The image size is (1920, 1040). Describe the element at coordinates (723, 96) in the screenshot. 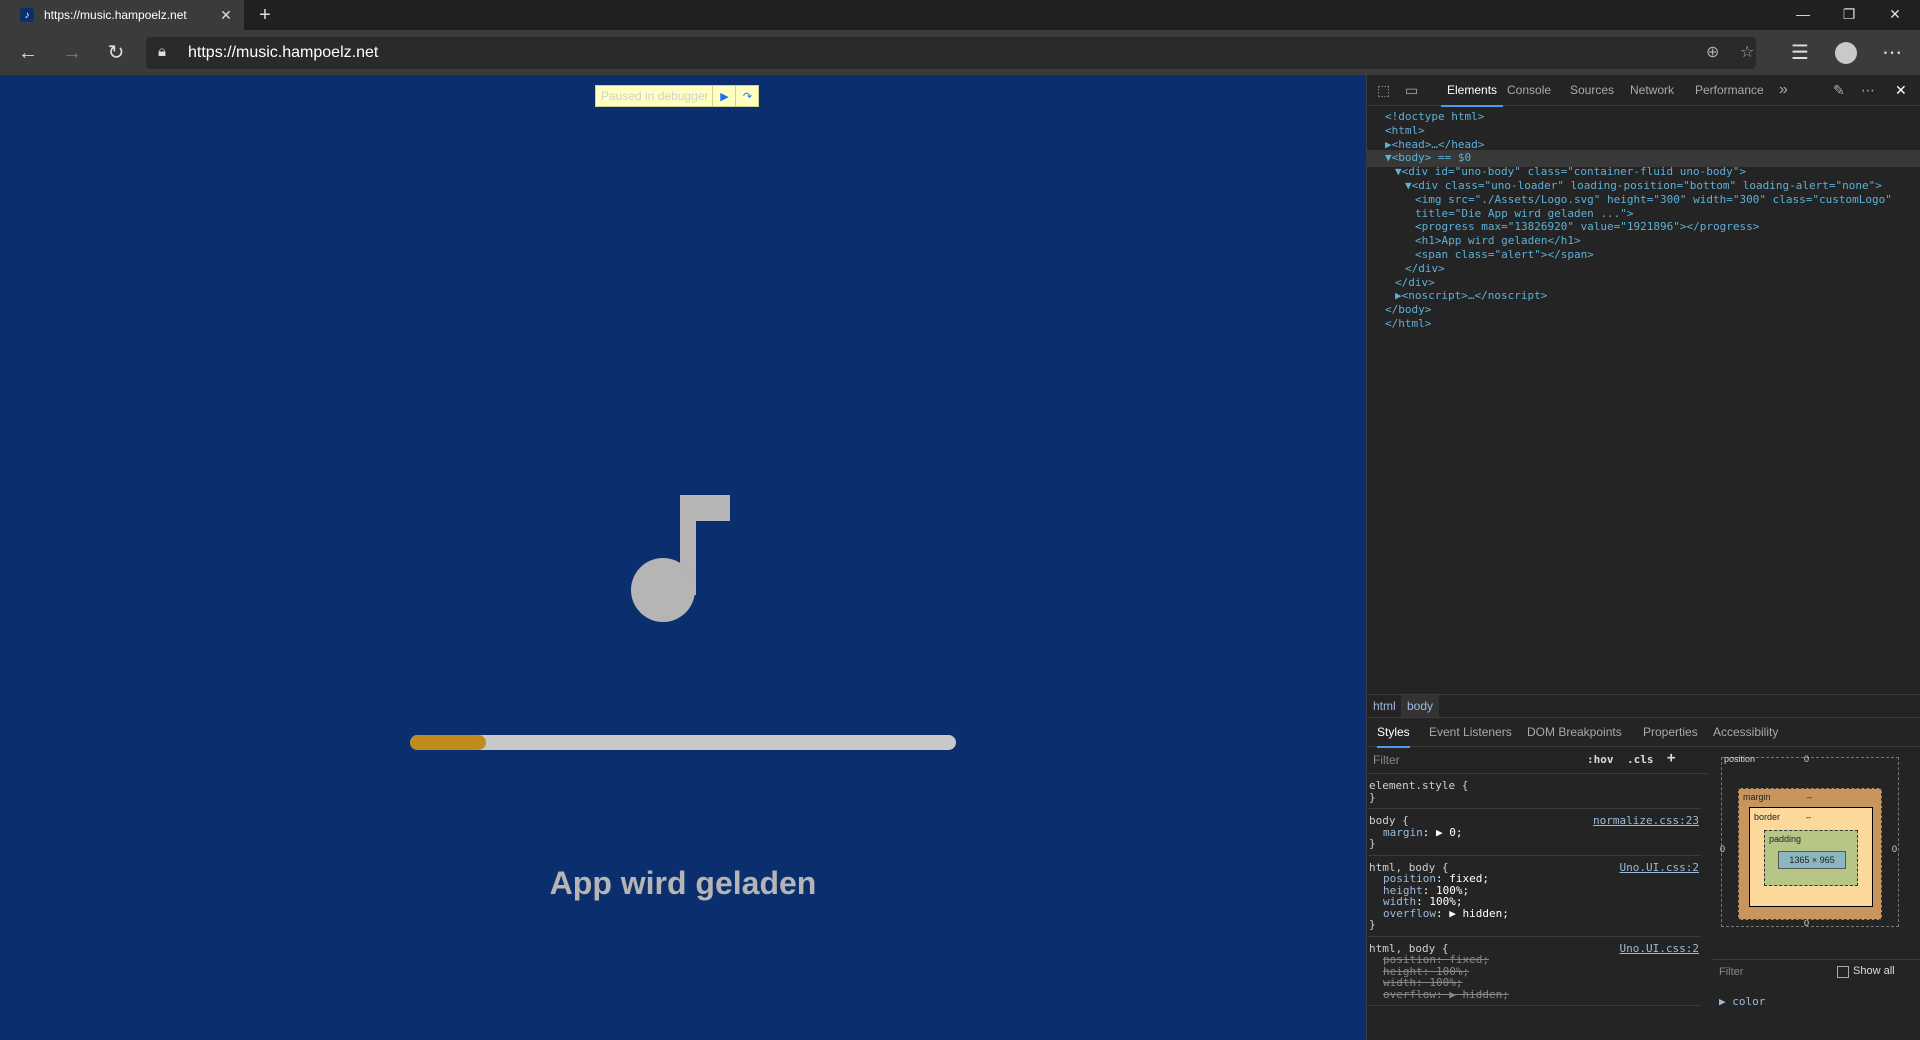

I see `resume-icon: ▶︎` at that location.